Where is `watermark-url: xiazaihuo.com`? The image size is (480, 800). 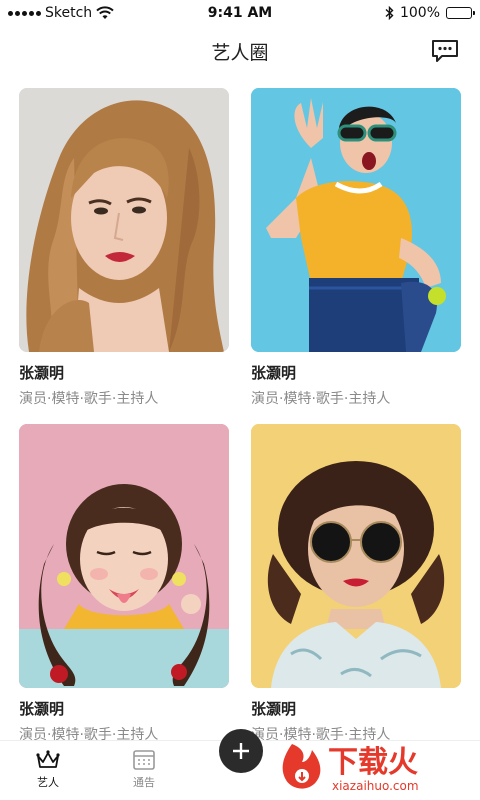 watermark-url: xiazaihuo.com is located at coordinates (375, 786).